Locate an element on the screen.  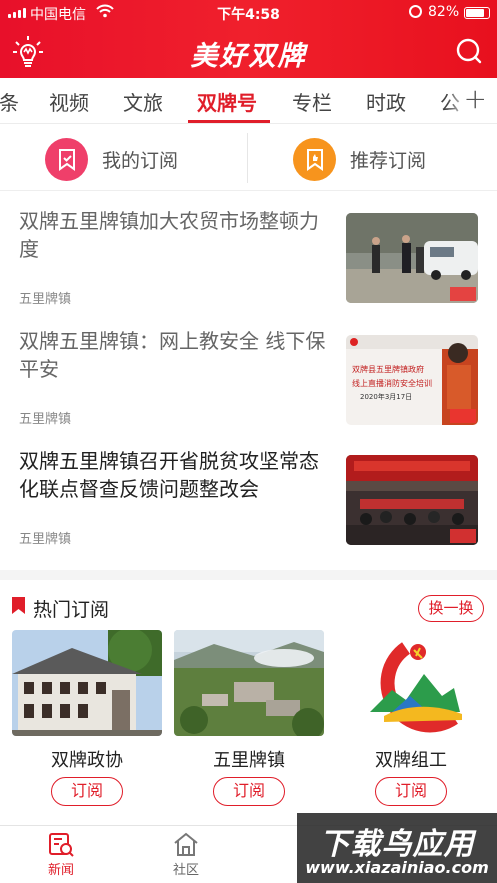
refresh-button: 换一换 is located at coordinates (451, 608).